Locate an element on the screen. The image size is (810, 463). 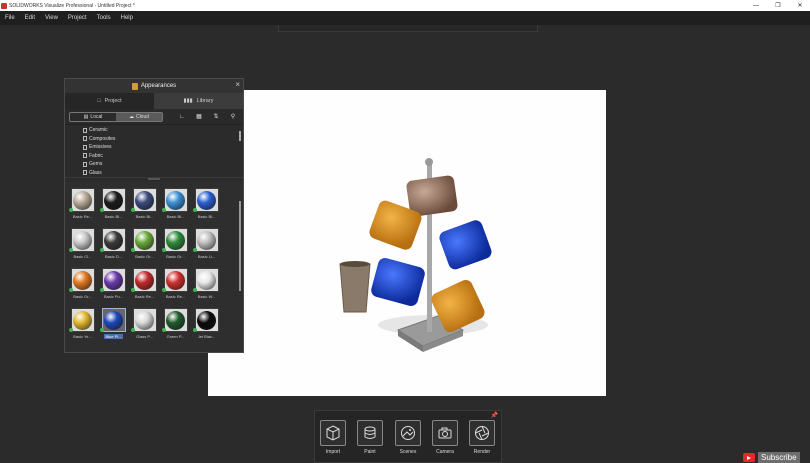
local-icon: ▤ is located at coordinates (86, 116).